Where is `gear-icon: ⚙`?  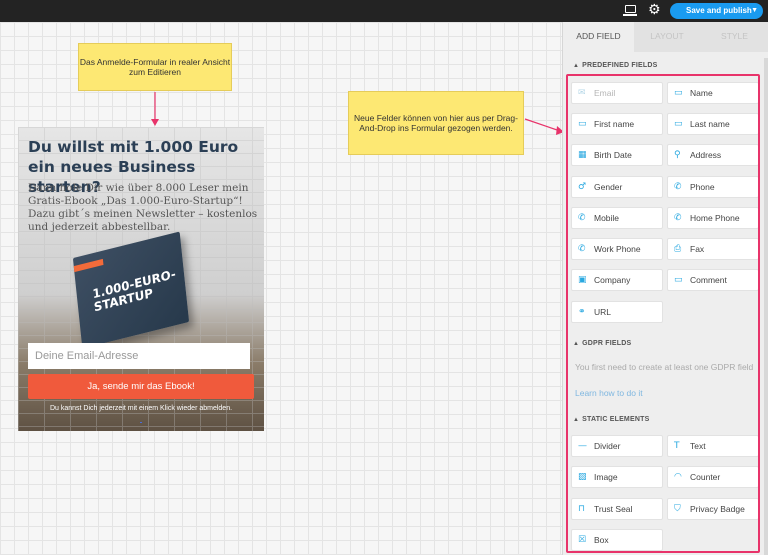
gear-icon: ⚙ is located at coordinates (654, 10).